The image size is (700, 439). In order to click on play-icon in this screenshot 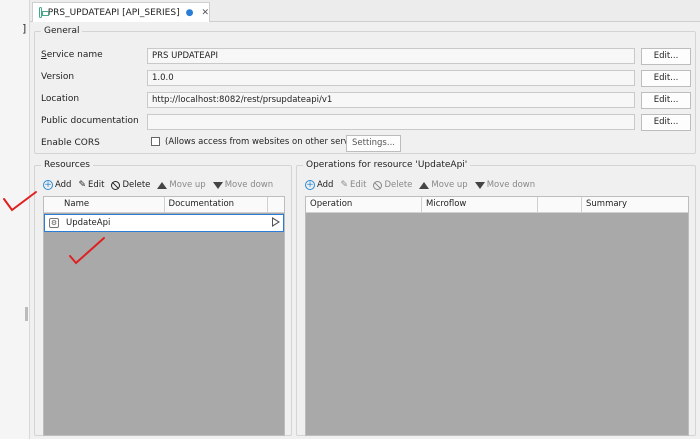, I will do `click(276, 222)`.